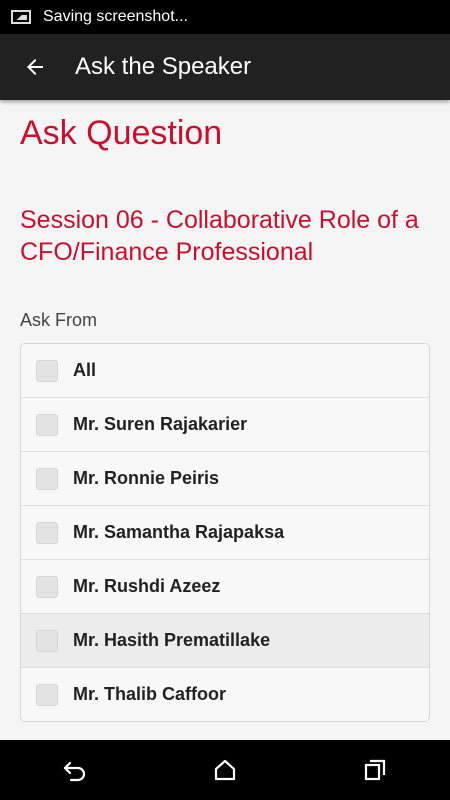 Image resolution: width=450 pixels, height=800 pixels. I want to click on app-bar: Ask the Speaker, so click(225, 67).